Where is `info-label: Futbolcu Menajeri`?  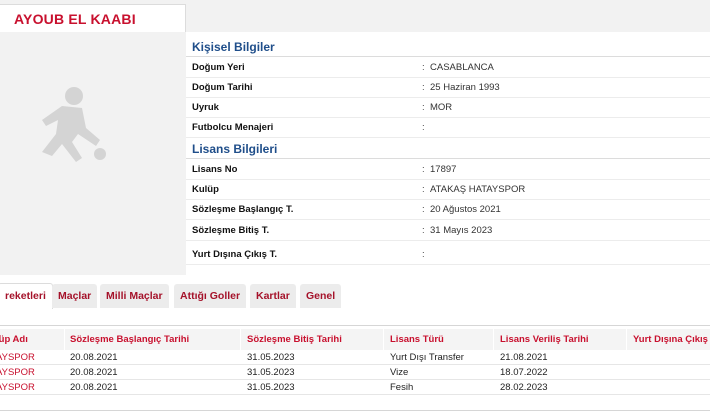
info-label: Futbolcu Menajeri is located at coordinates (233, 127).